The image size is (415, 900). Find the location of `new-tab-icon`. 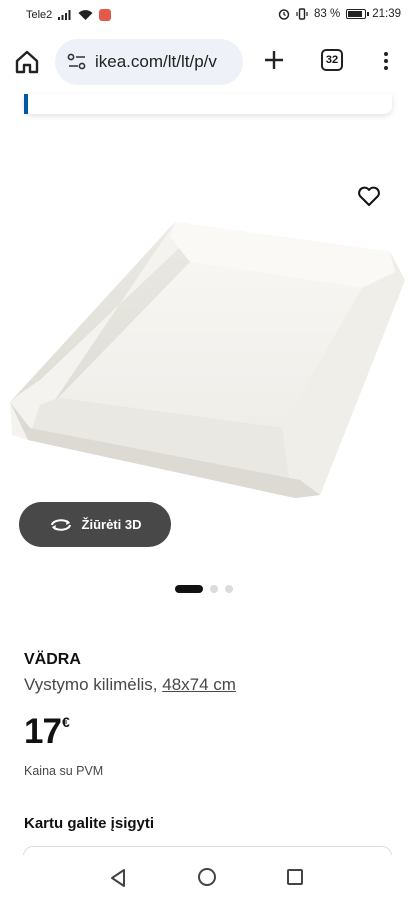

new-tab-icon is located at coordinates (274, 60).